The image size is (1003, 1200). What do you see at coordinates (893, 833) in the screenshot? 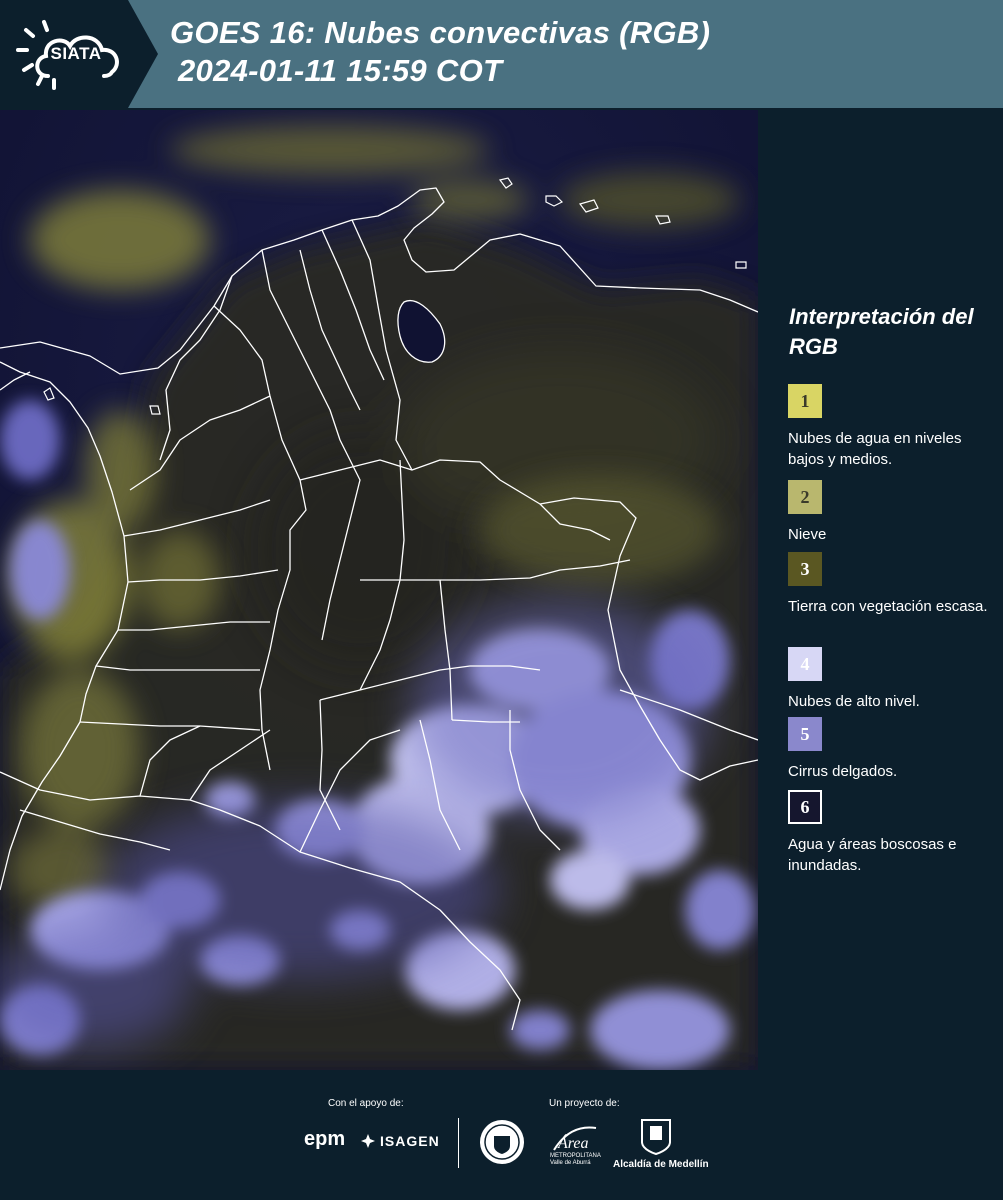
I see `legend-item-6: 6 Agua y áreas boscosas e inundadas.` at bounding box center [893, 833].